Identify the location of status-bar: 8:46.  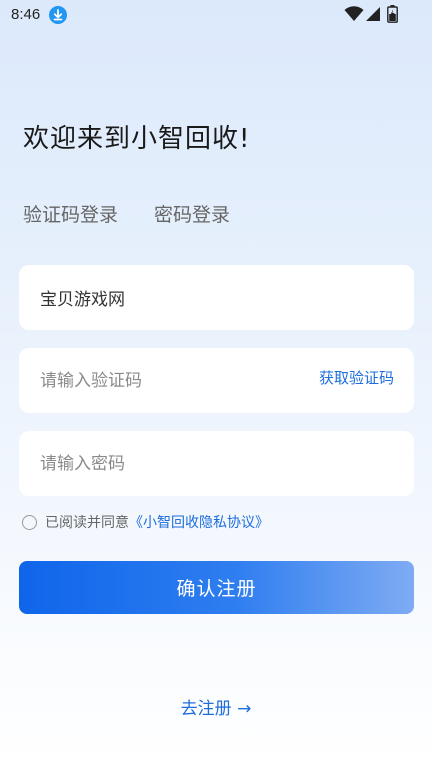
(216, 15).